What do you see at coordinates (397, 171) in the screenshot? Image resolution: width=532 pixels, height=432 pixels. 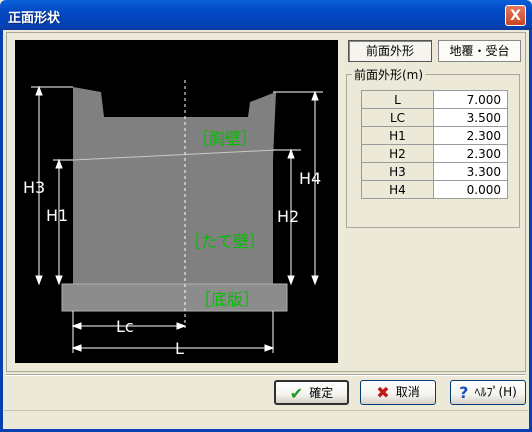 I see `param-label-h3: H3` at bounding box center [397, 171].